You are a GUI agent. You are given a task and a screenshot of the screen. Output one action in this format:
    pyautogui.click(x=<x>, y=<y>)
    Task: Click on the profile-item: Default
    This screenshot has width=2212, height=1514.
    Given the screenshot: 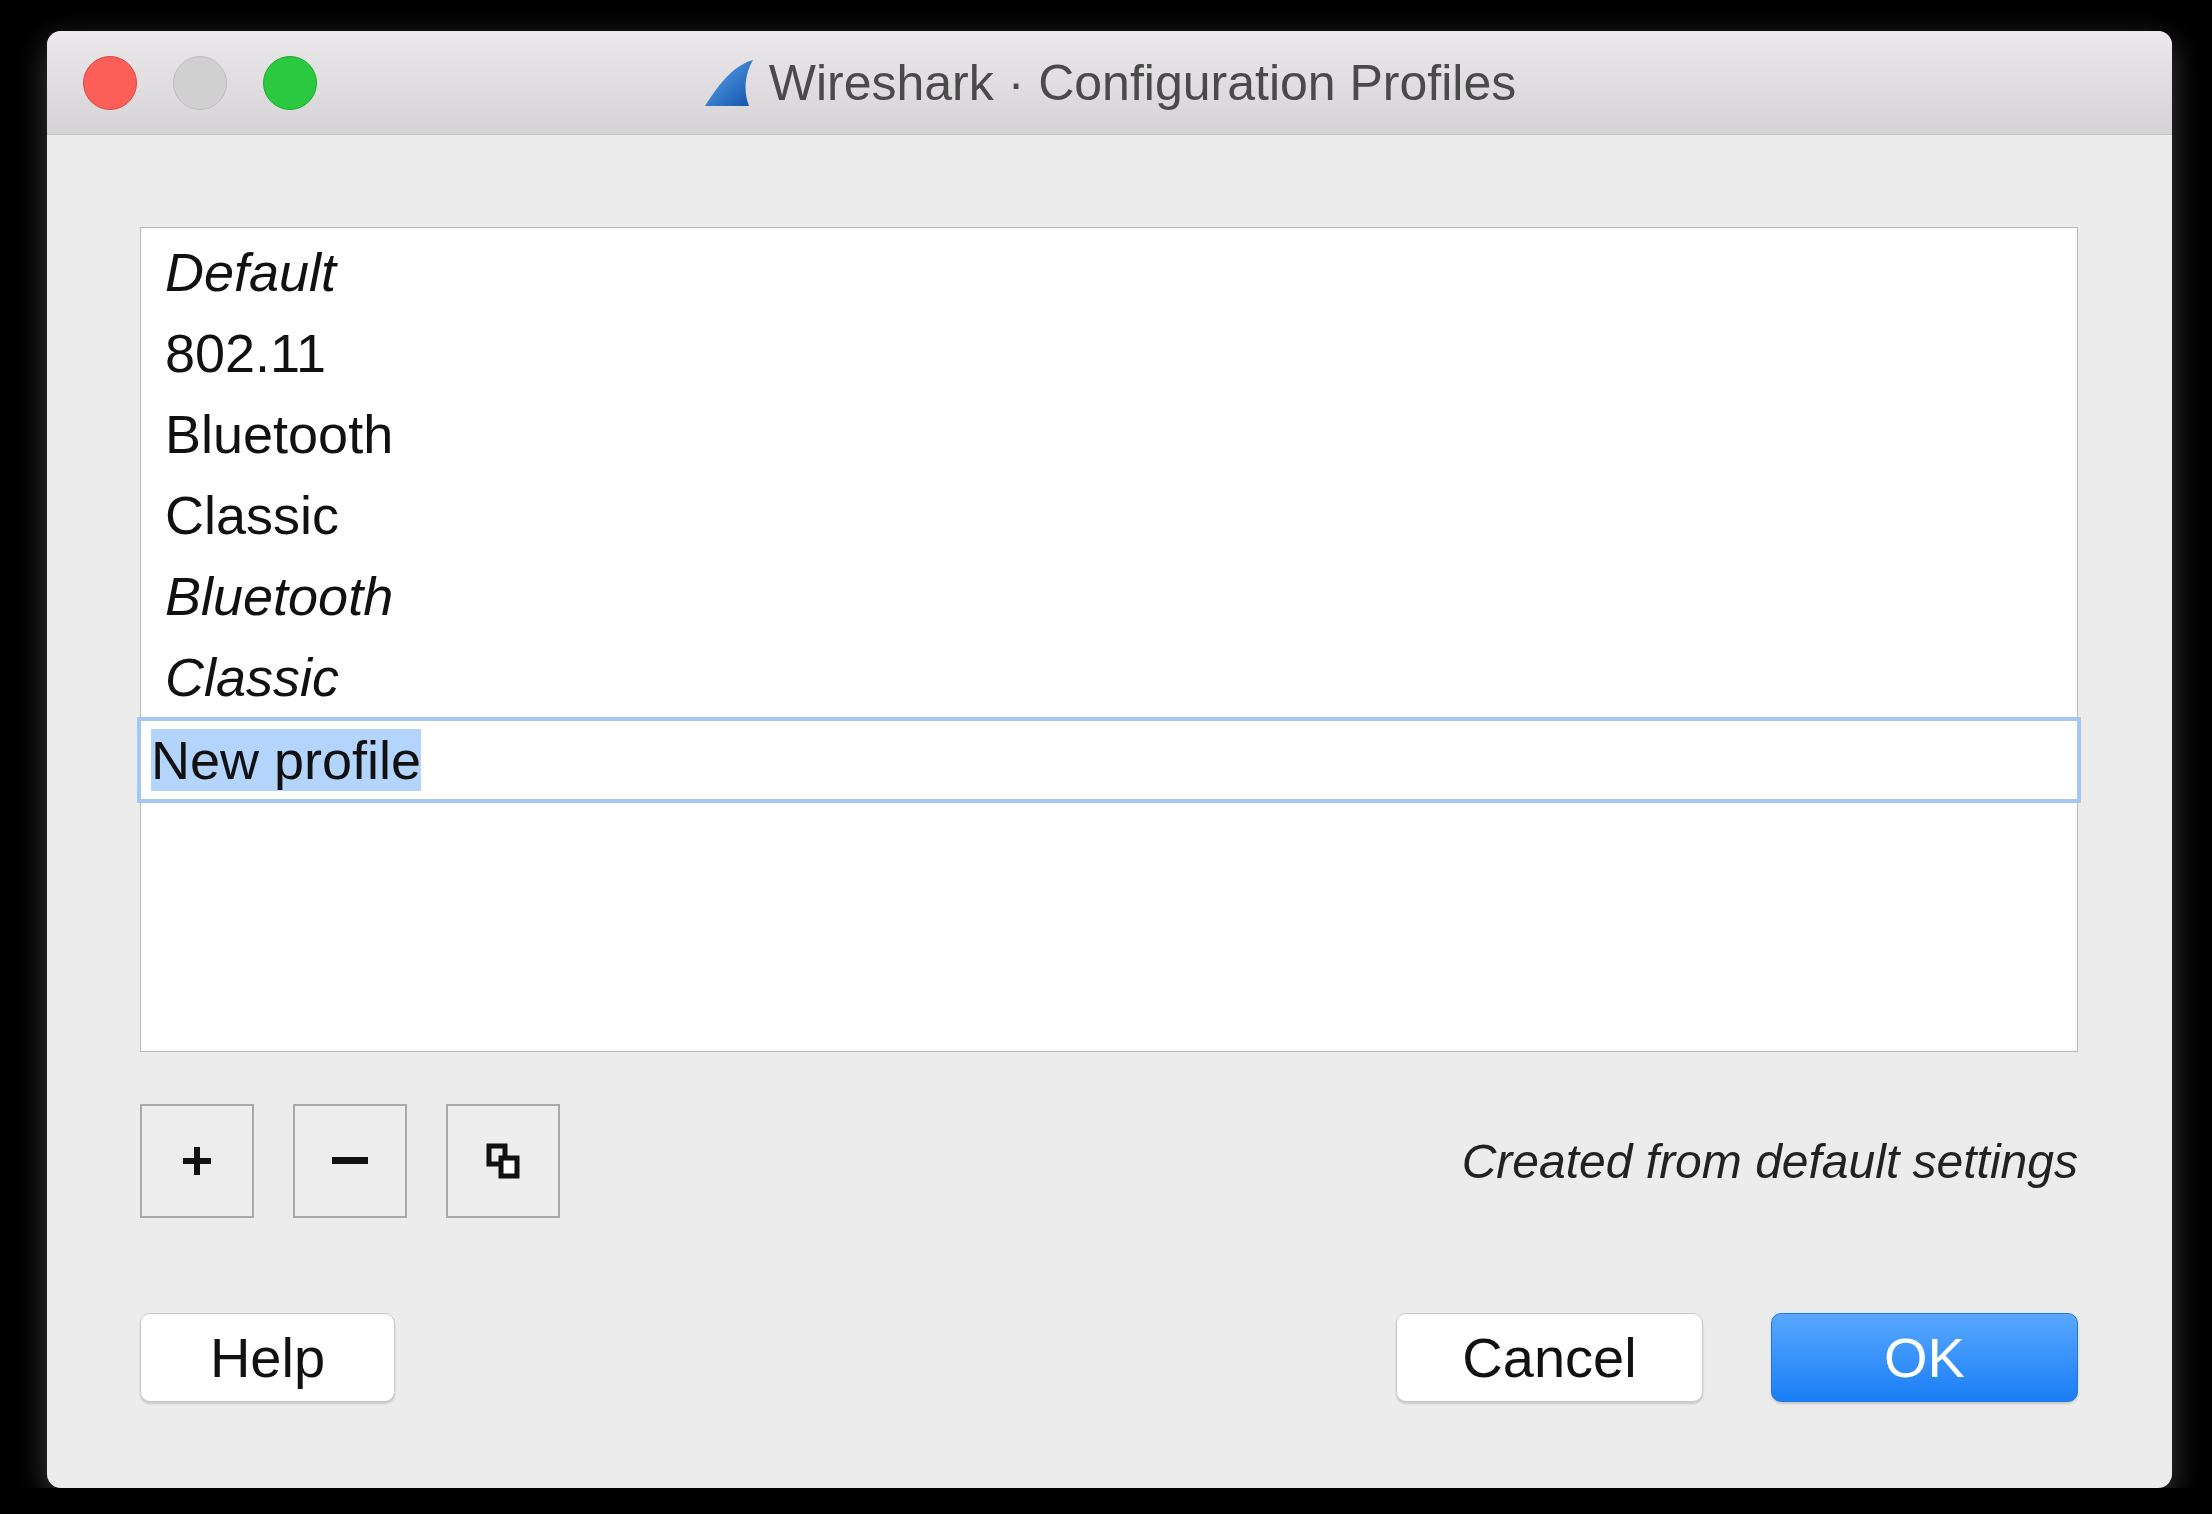 What is the action you would take?
    pyautogui.click(x=251, y=271)
    